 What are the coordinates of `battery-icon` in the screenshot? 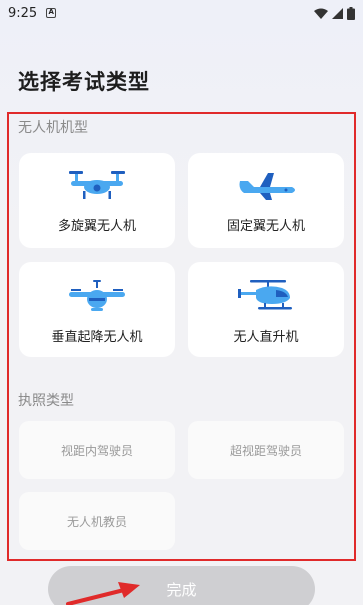 It's located at (351, 13).